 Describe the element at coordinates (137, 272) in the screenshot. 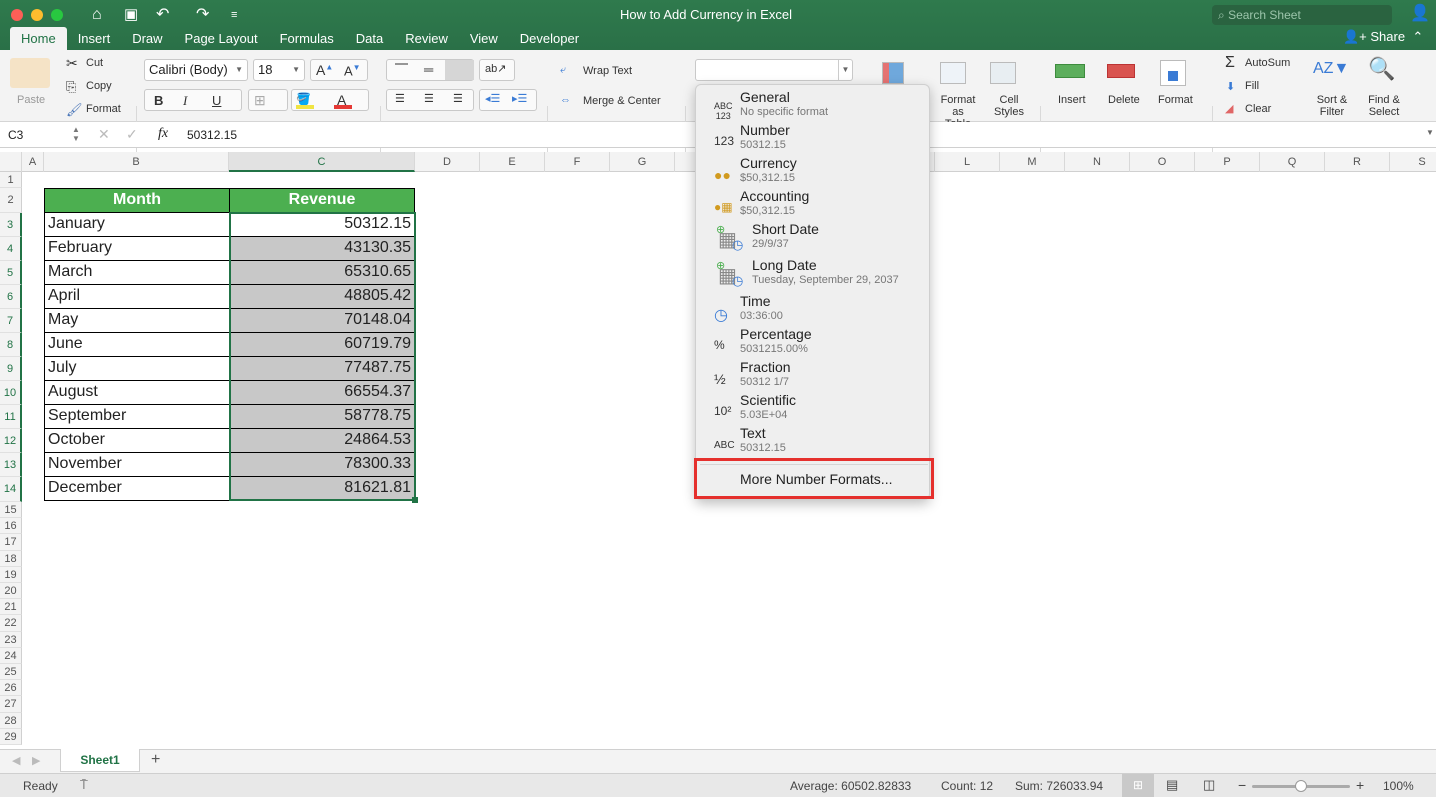

I see `month-cell: March` at that location.